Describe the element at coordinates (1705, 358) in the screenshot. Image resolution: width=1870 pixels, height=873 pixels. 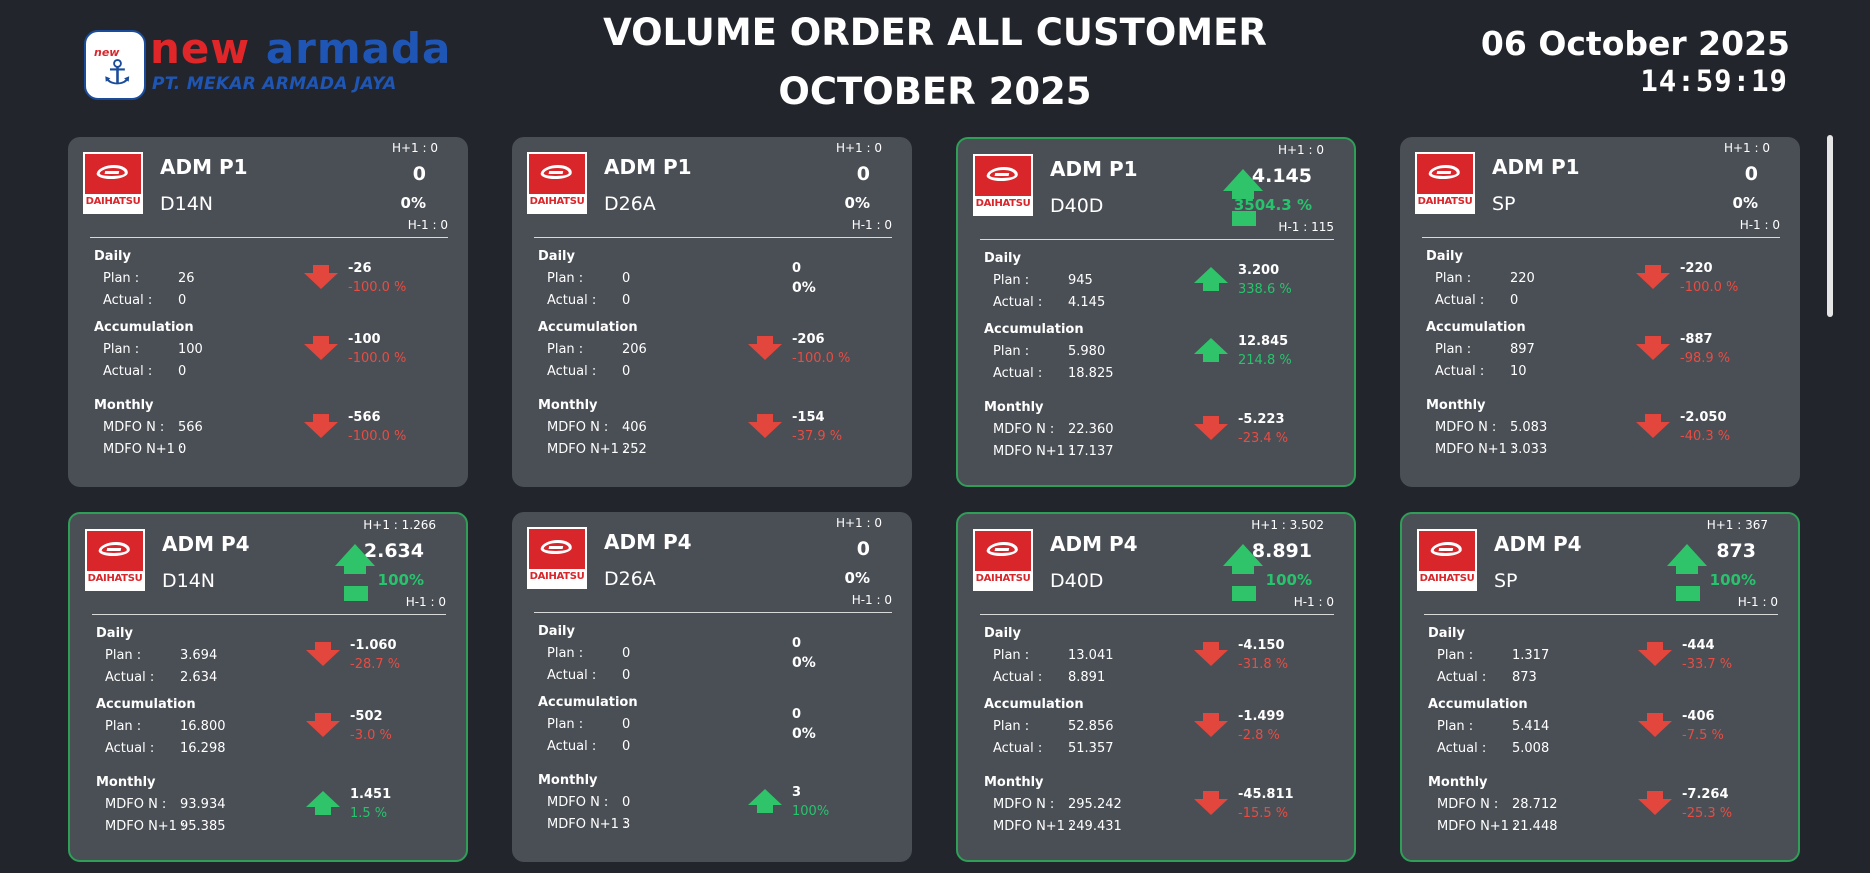
I see `accum-difference-percent: -98.9 %` at that location.